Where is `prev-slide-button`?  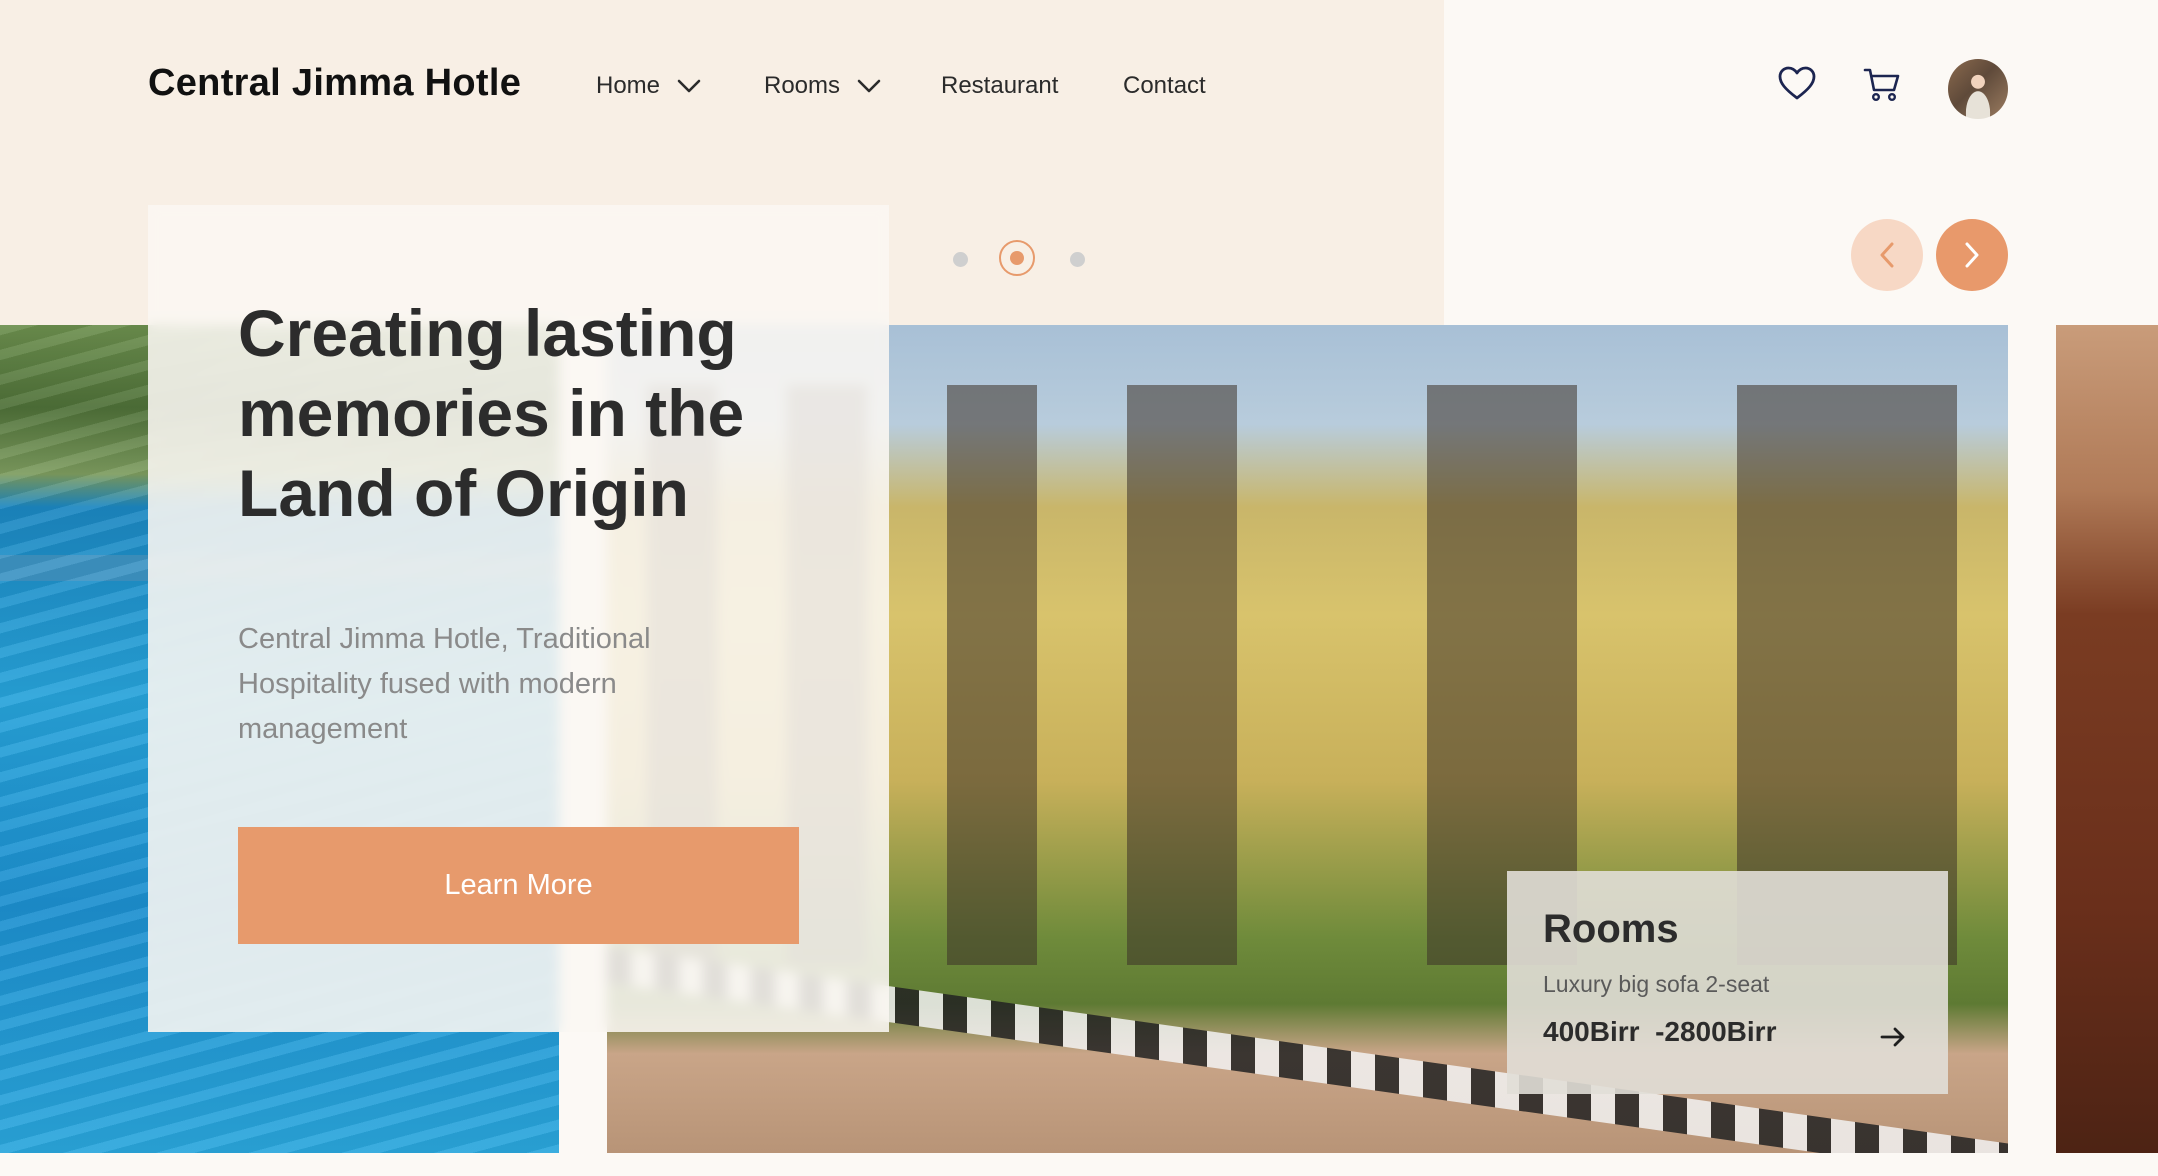
prev-slide-button is located at coordinates (1887, 255).